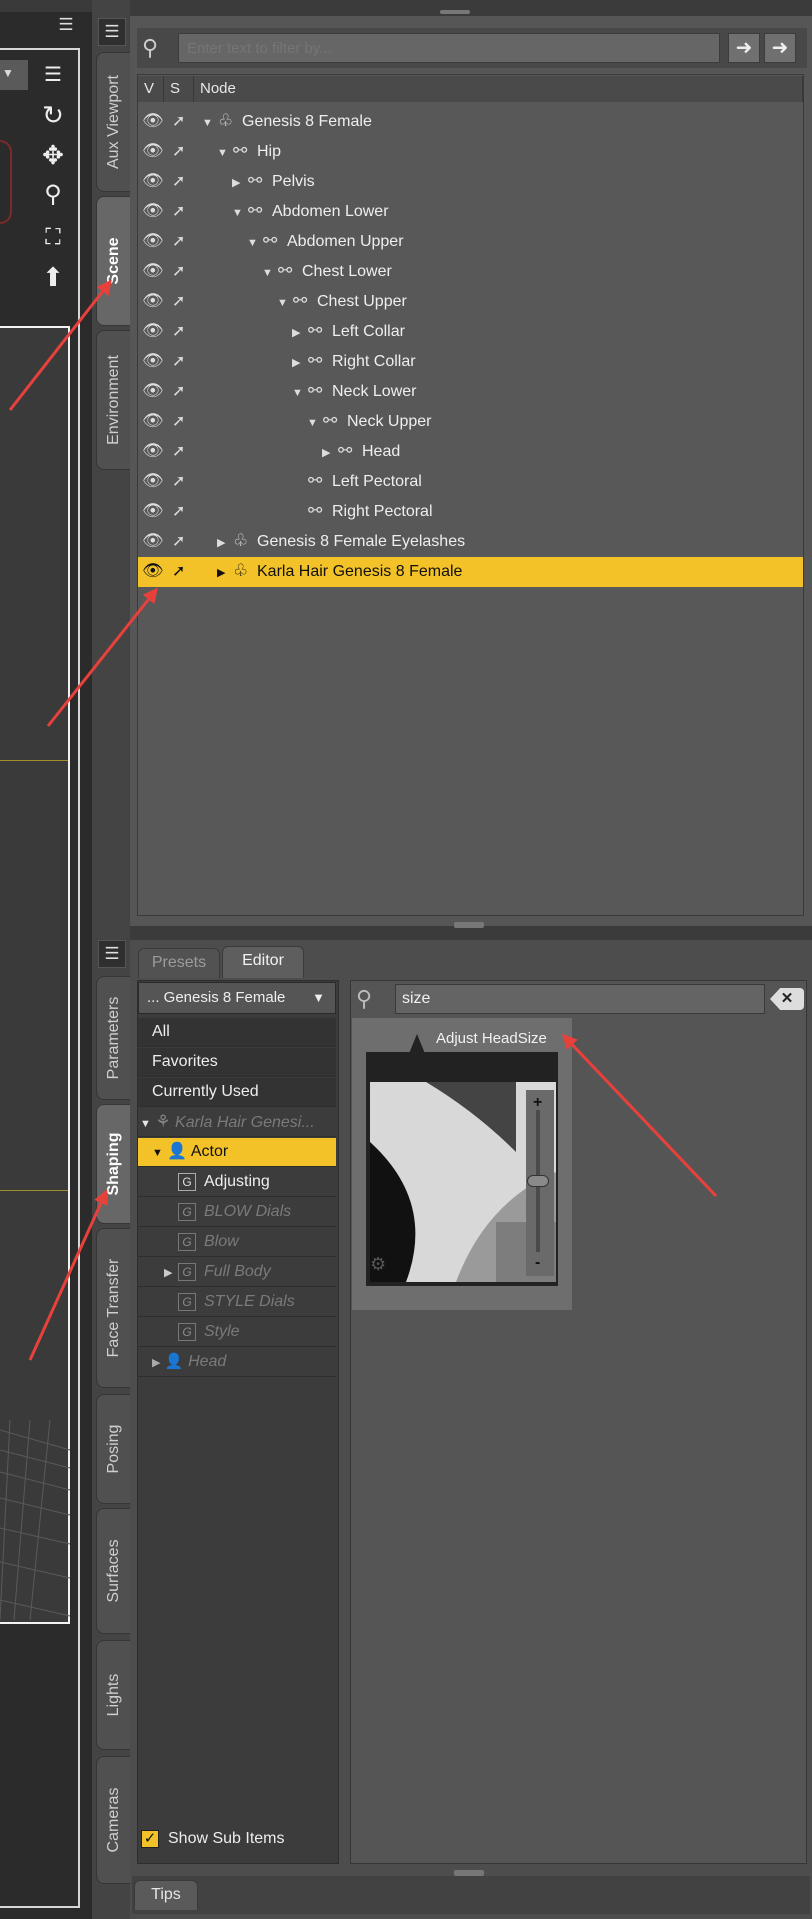  What do you see at coordinates (112, 32) in the screenshot?
I see `scene-pane-menu-icon: ☰` at bounding box center [112, 32].